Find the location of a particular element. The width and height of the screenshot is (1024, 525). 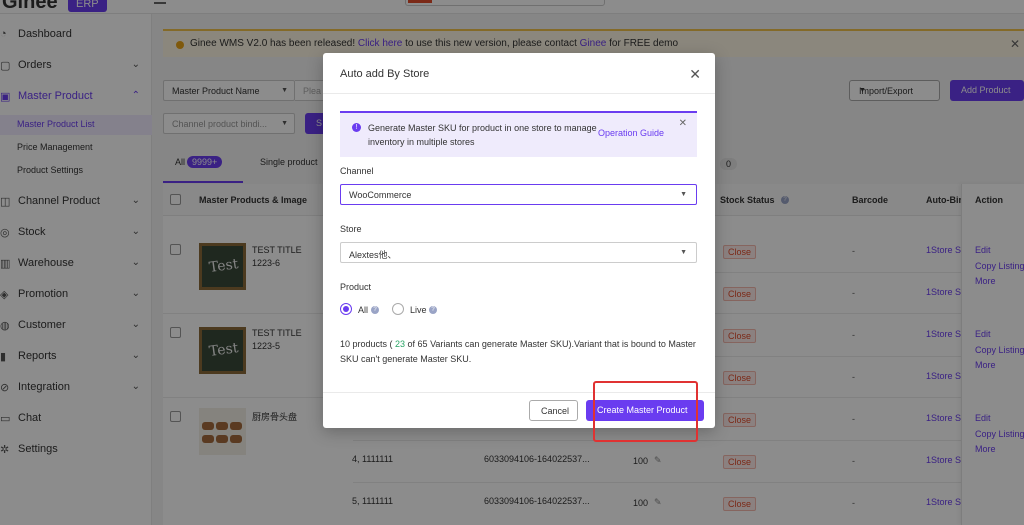

radio-label: Live is located at coordinates (418, 310).